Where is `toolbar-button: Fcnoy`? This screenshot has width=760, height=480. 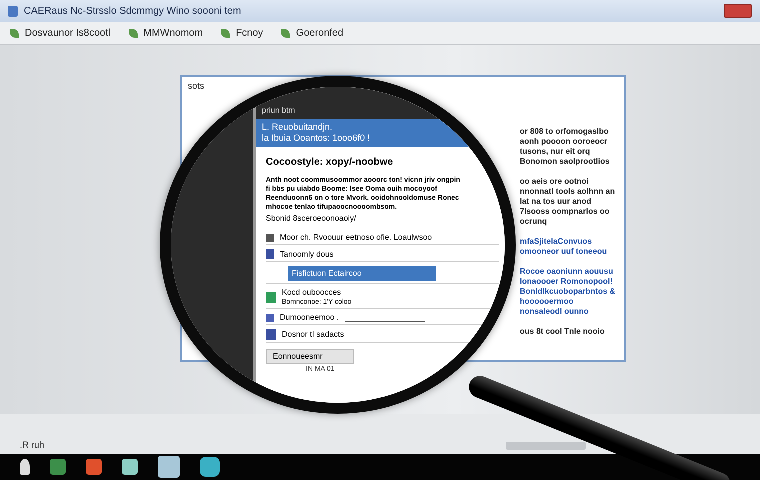
toolbar-button: Fcnoy is located at coordinates (256, 33).